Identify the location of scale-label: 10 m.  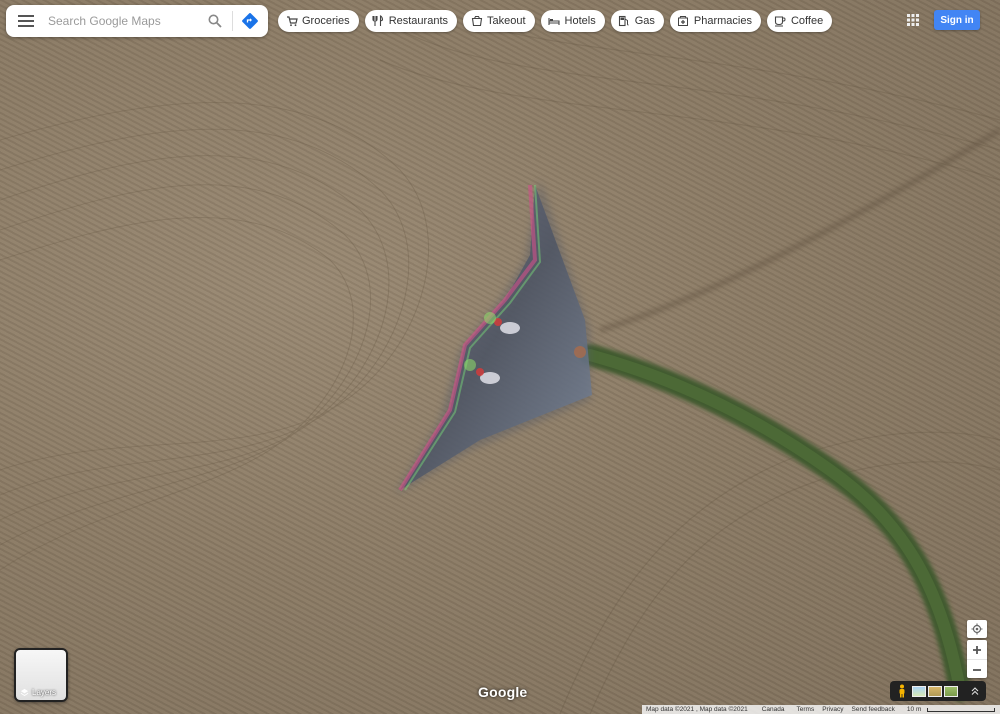
(914, 709).